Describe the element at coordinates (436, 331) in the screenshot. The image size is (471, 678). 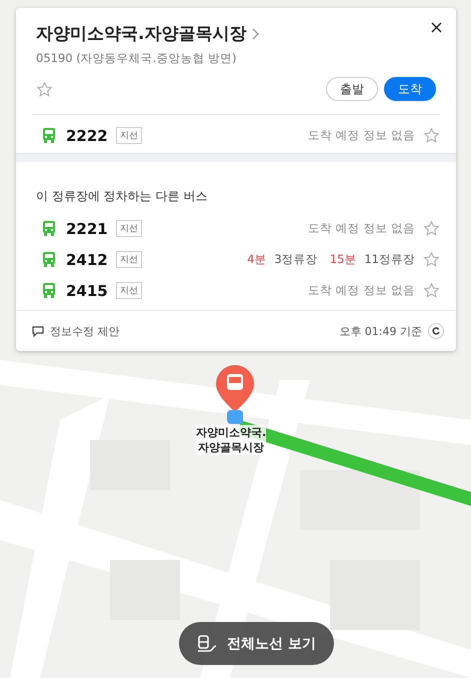
I see `refresh-icon` at that location.